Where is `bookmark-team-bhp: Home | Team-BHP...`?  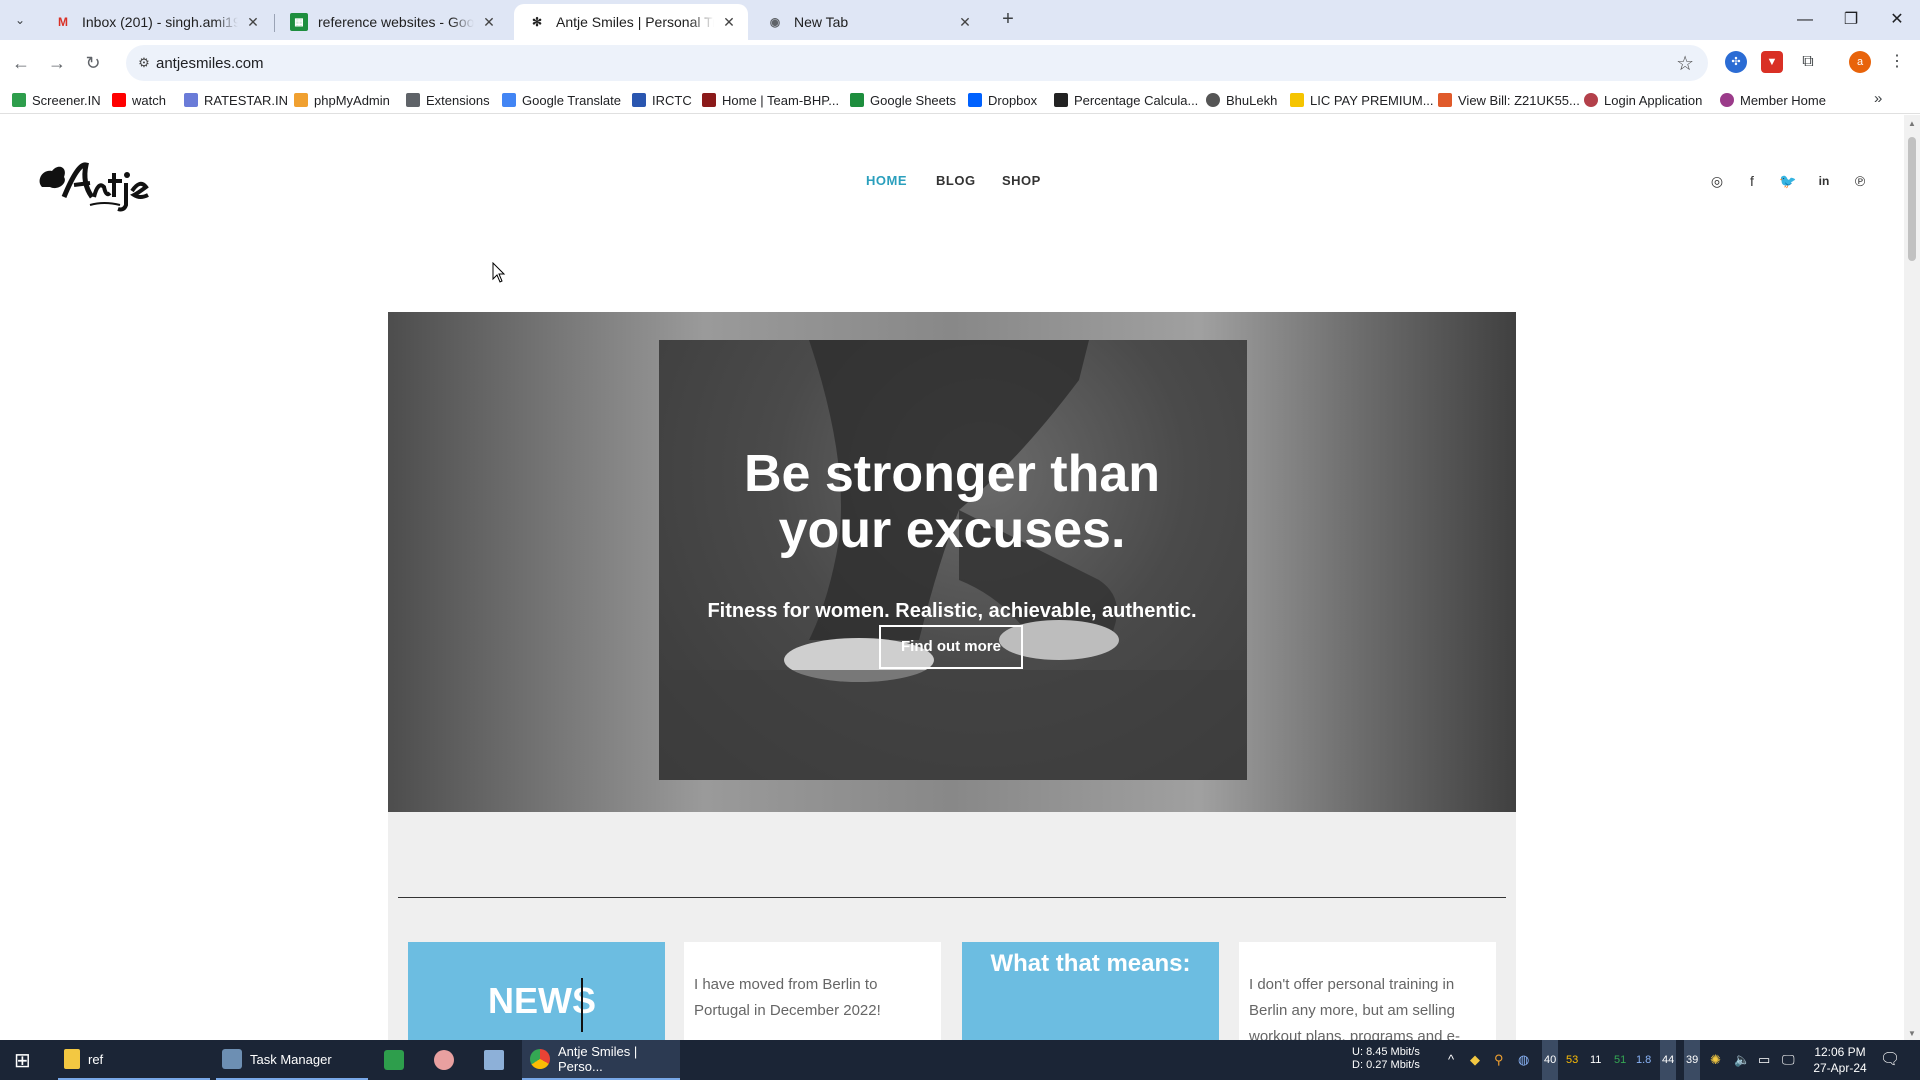
bookmark-team-bhp: Home | Team-BHP... is located at coordinates (770, 100).